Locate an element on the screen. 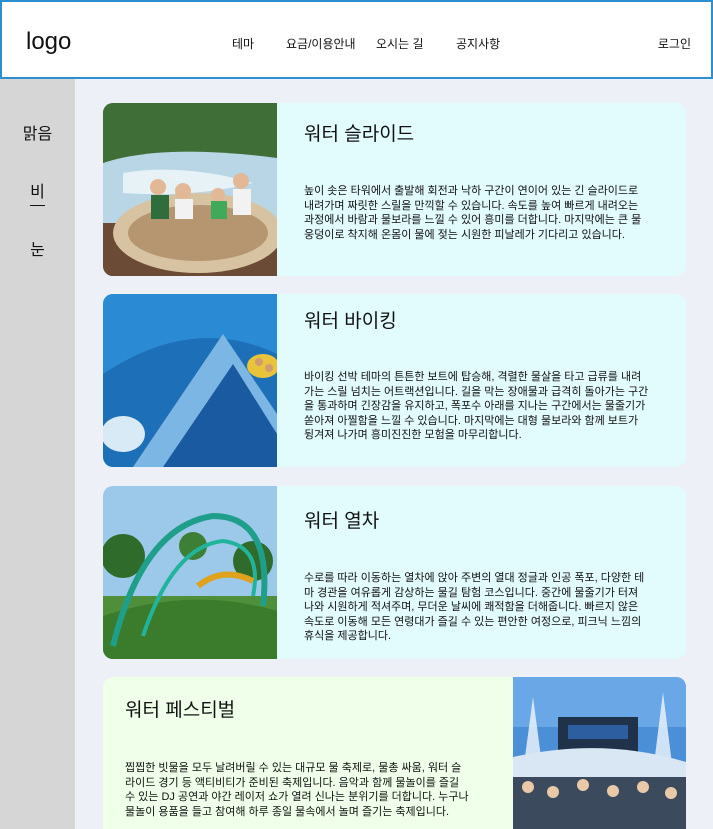 This screenshot has height=829, width=713. weather-sidebar: 맑음 비 눈 is located at coordinates (37, 454).